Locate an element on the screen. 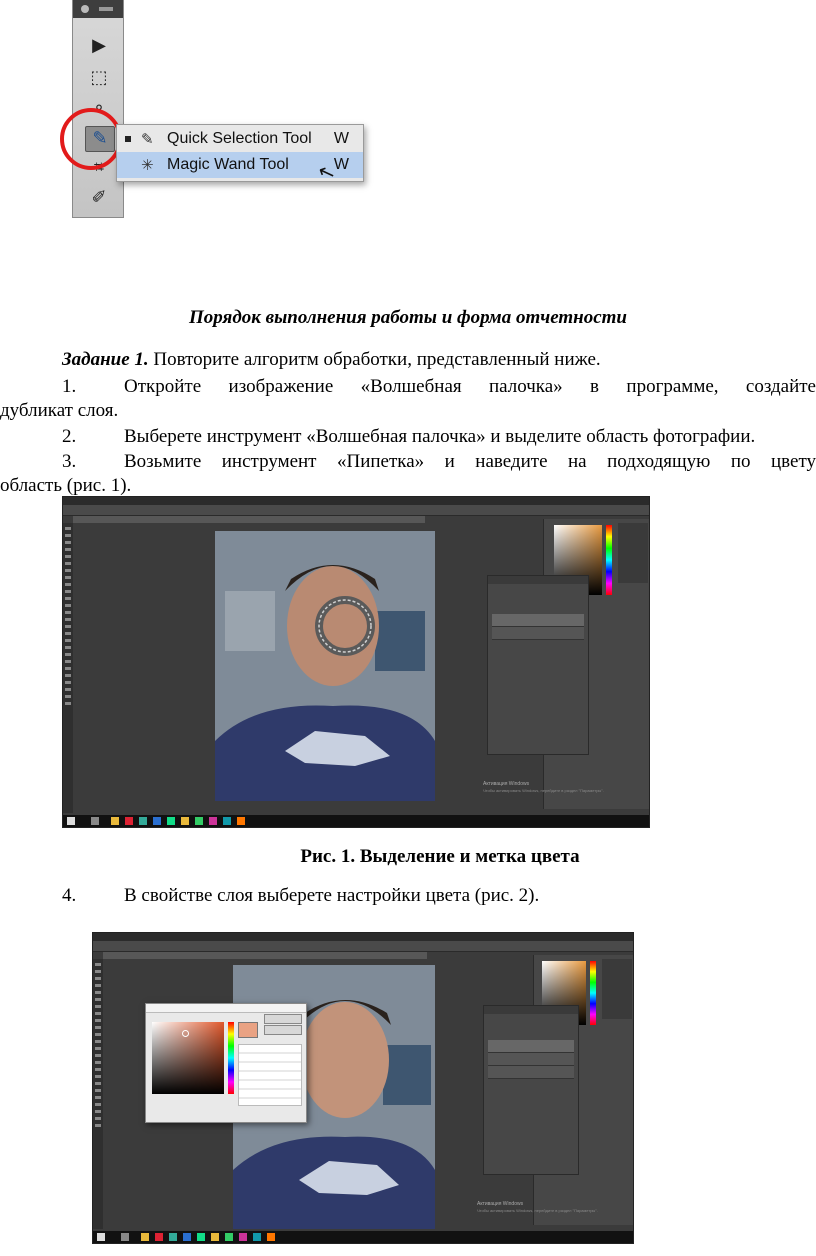 This screenshot has width=816, height=1256. step-number: 2. is located at coordinates (69, 436).